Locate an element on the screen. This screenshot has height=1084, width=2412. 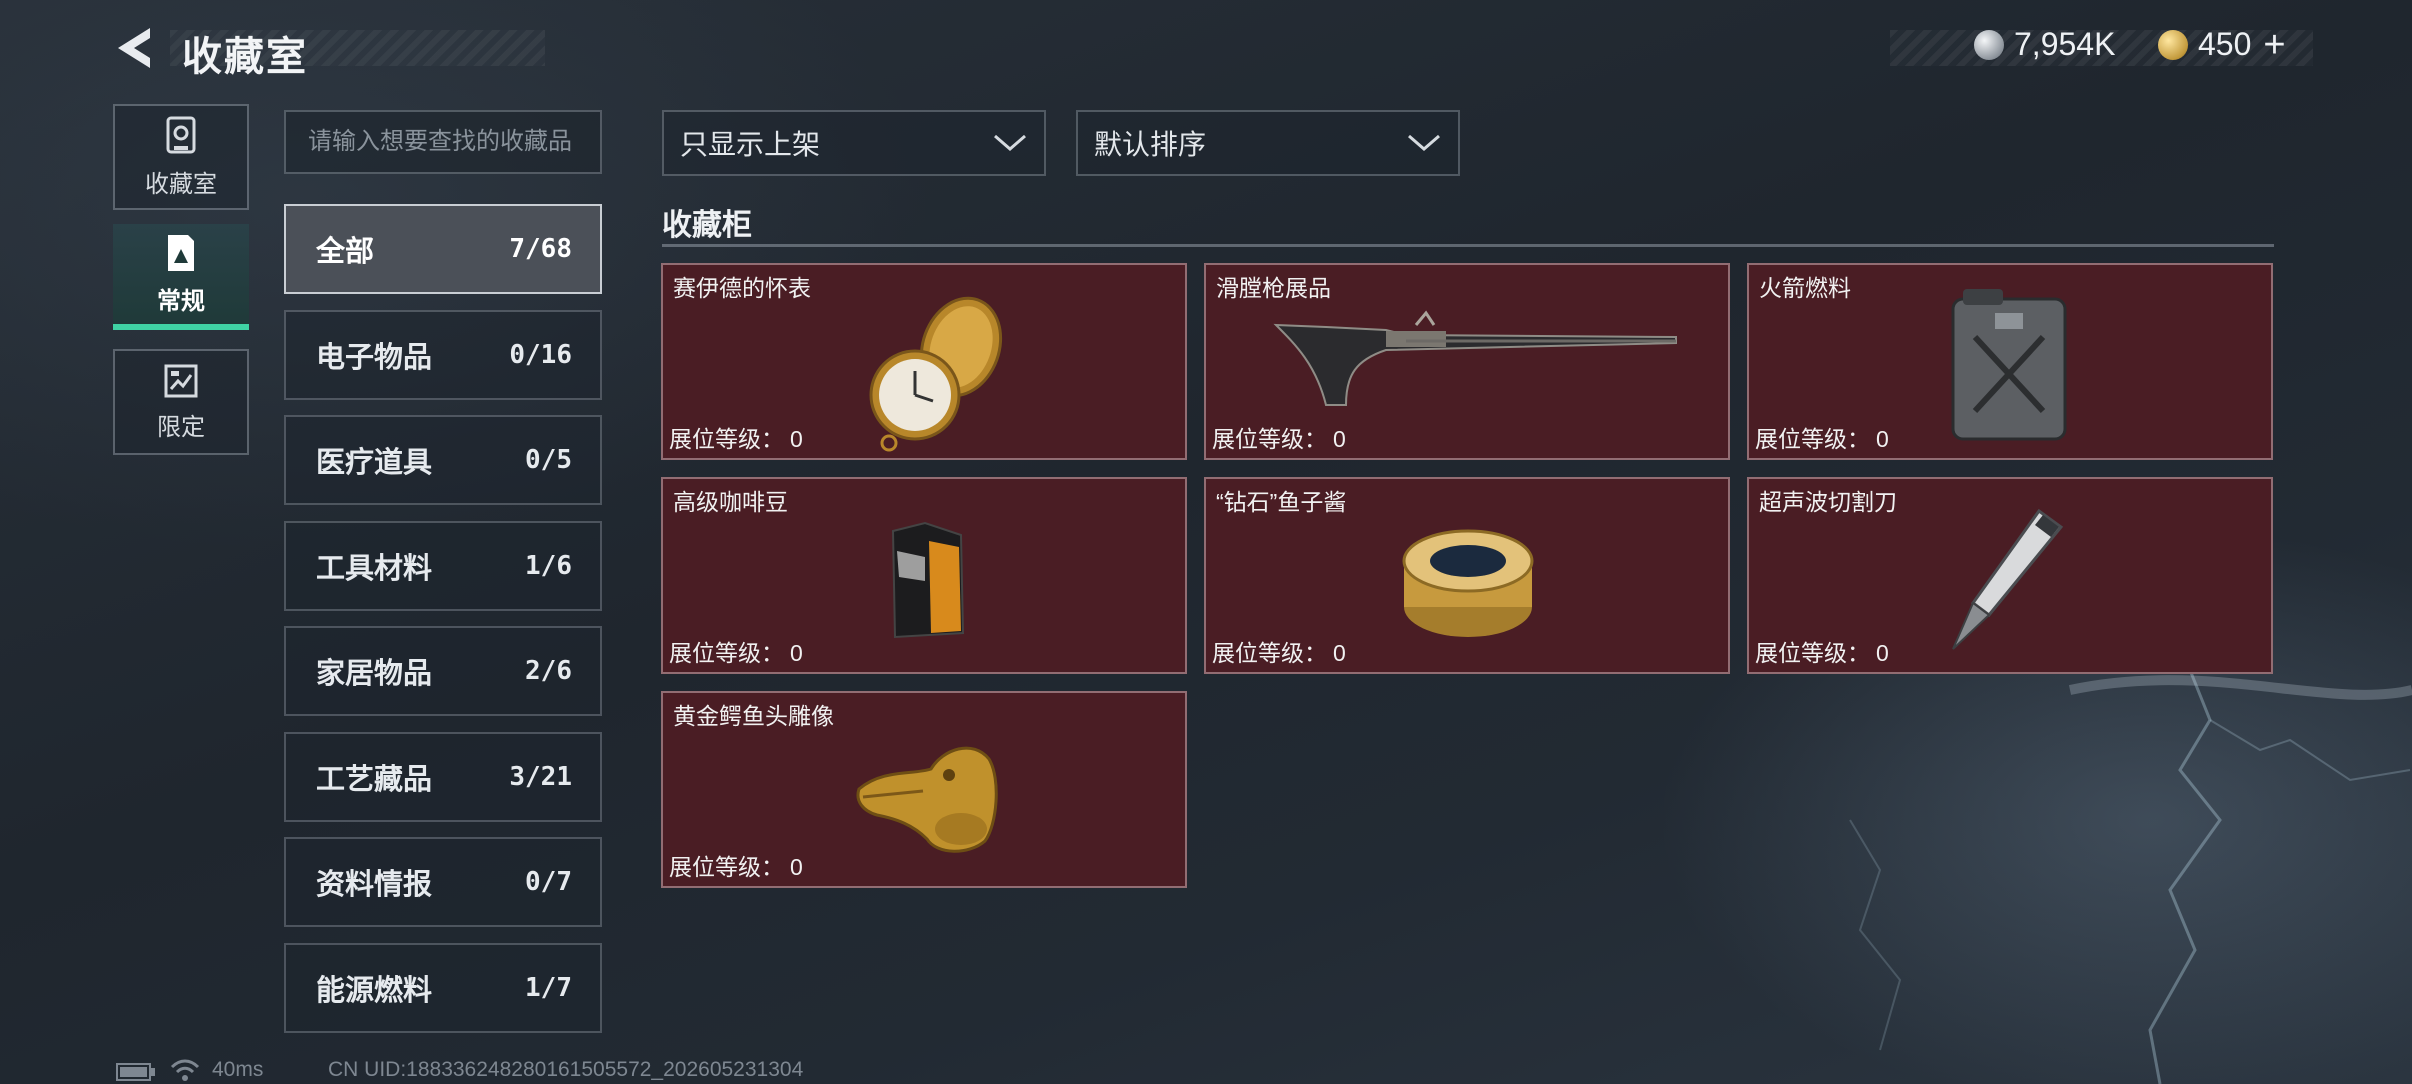
item-card-rocket-fuel: 火箭燃料 展位等级： 0 is located at coordinates (2010, 361).